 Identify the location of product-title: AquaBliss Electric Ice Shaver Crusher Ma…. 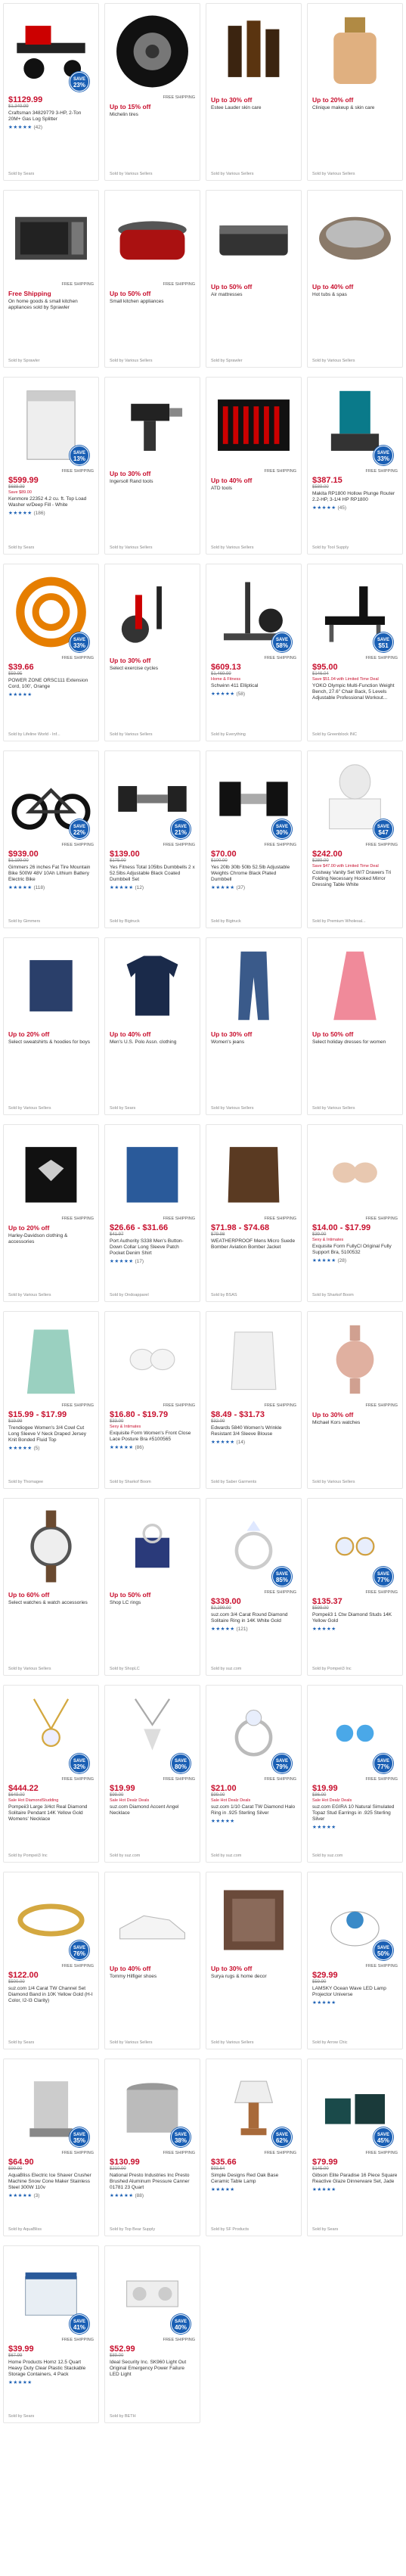
(51, 2182).